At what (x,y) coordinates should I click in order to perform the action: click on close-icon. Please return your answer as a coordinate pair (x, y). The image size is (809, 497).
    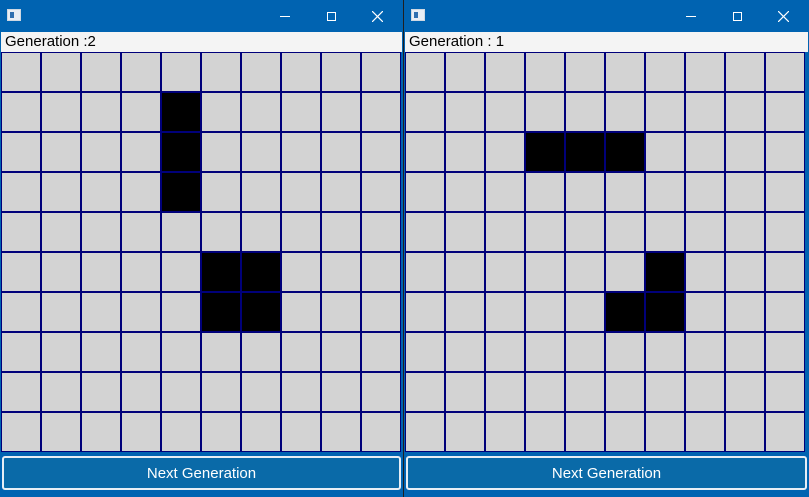
    Looking at the image, I should click on (377, 16).